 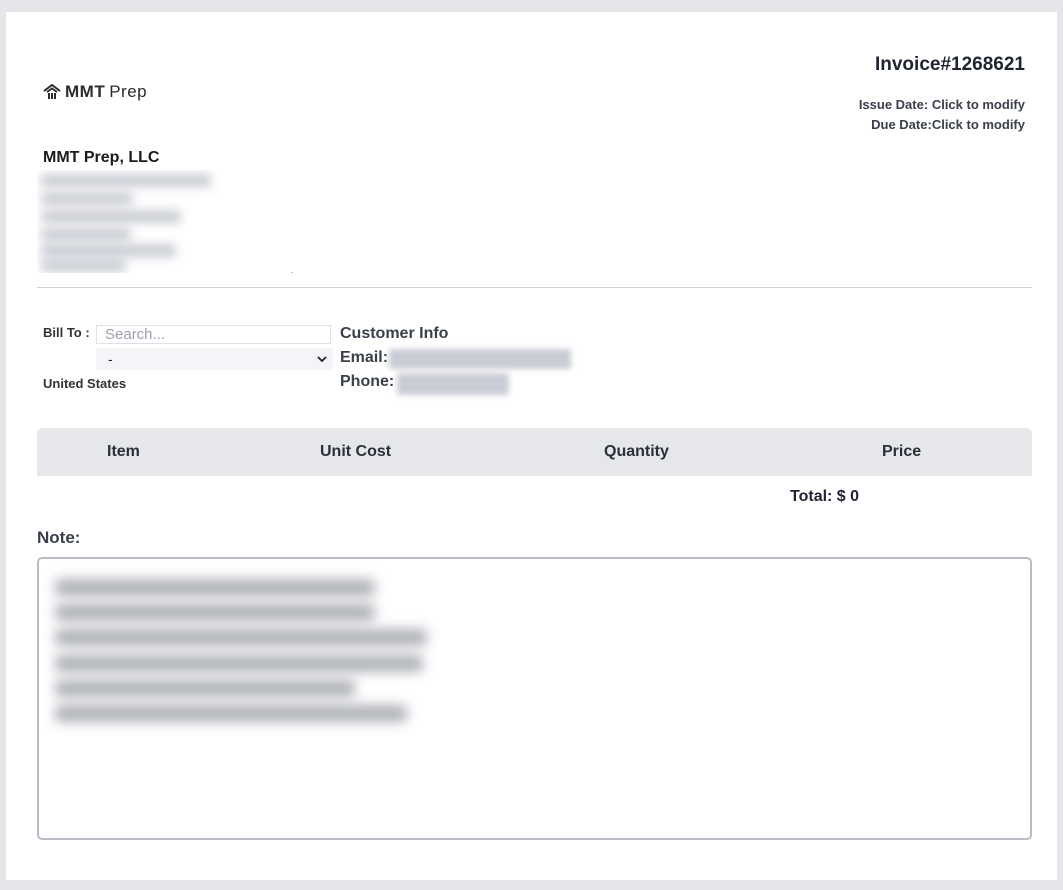 I want to click on invoice-total: Total: $ 0, so click(x=825, y=496).